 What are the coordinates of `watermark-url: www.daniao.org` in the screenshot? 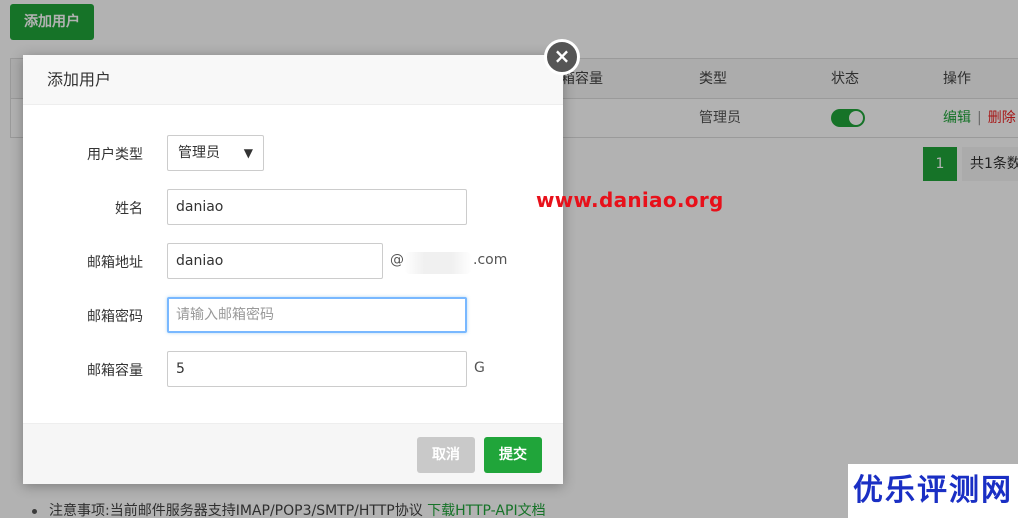 It's located at (630, 200).